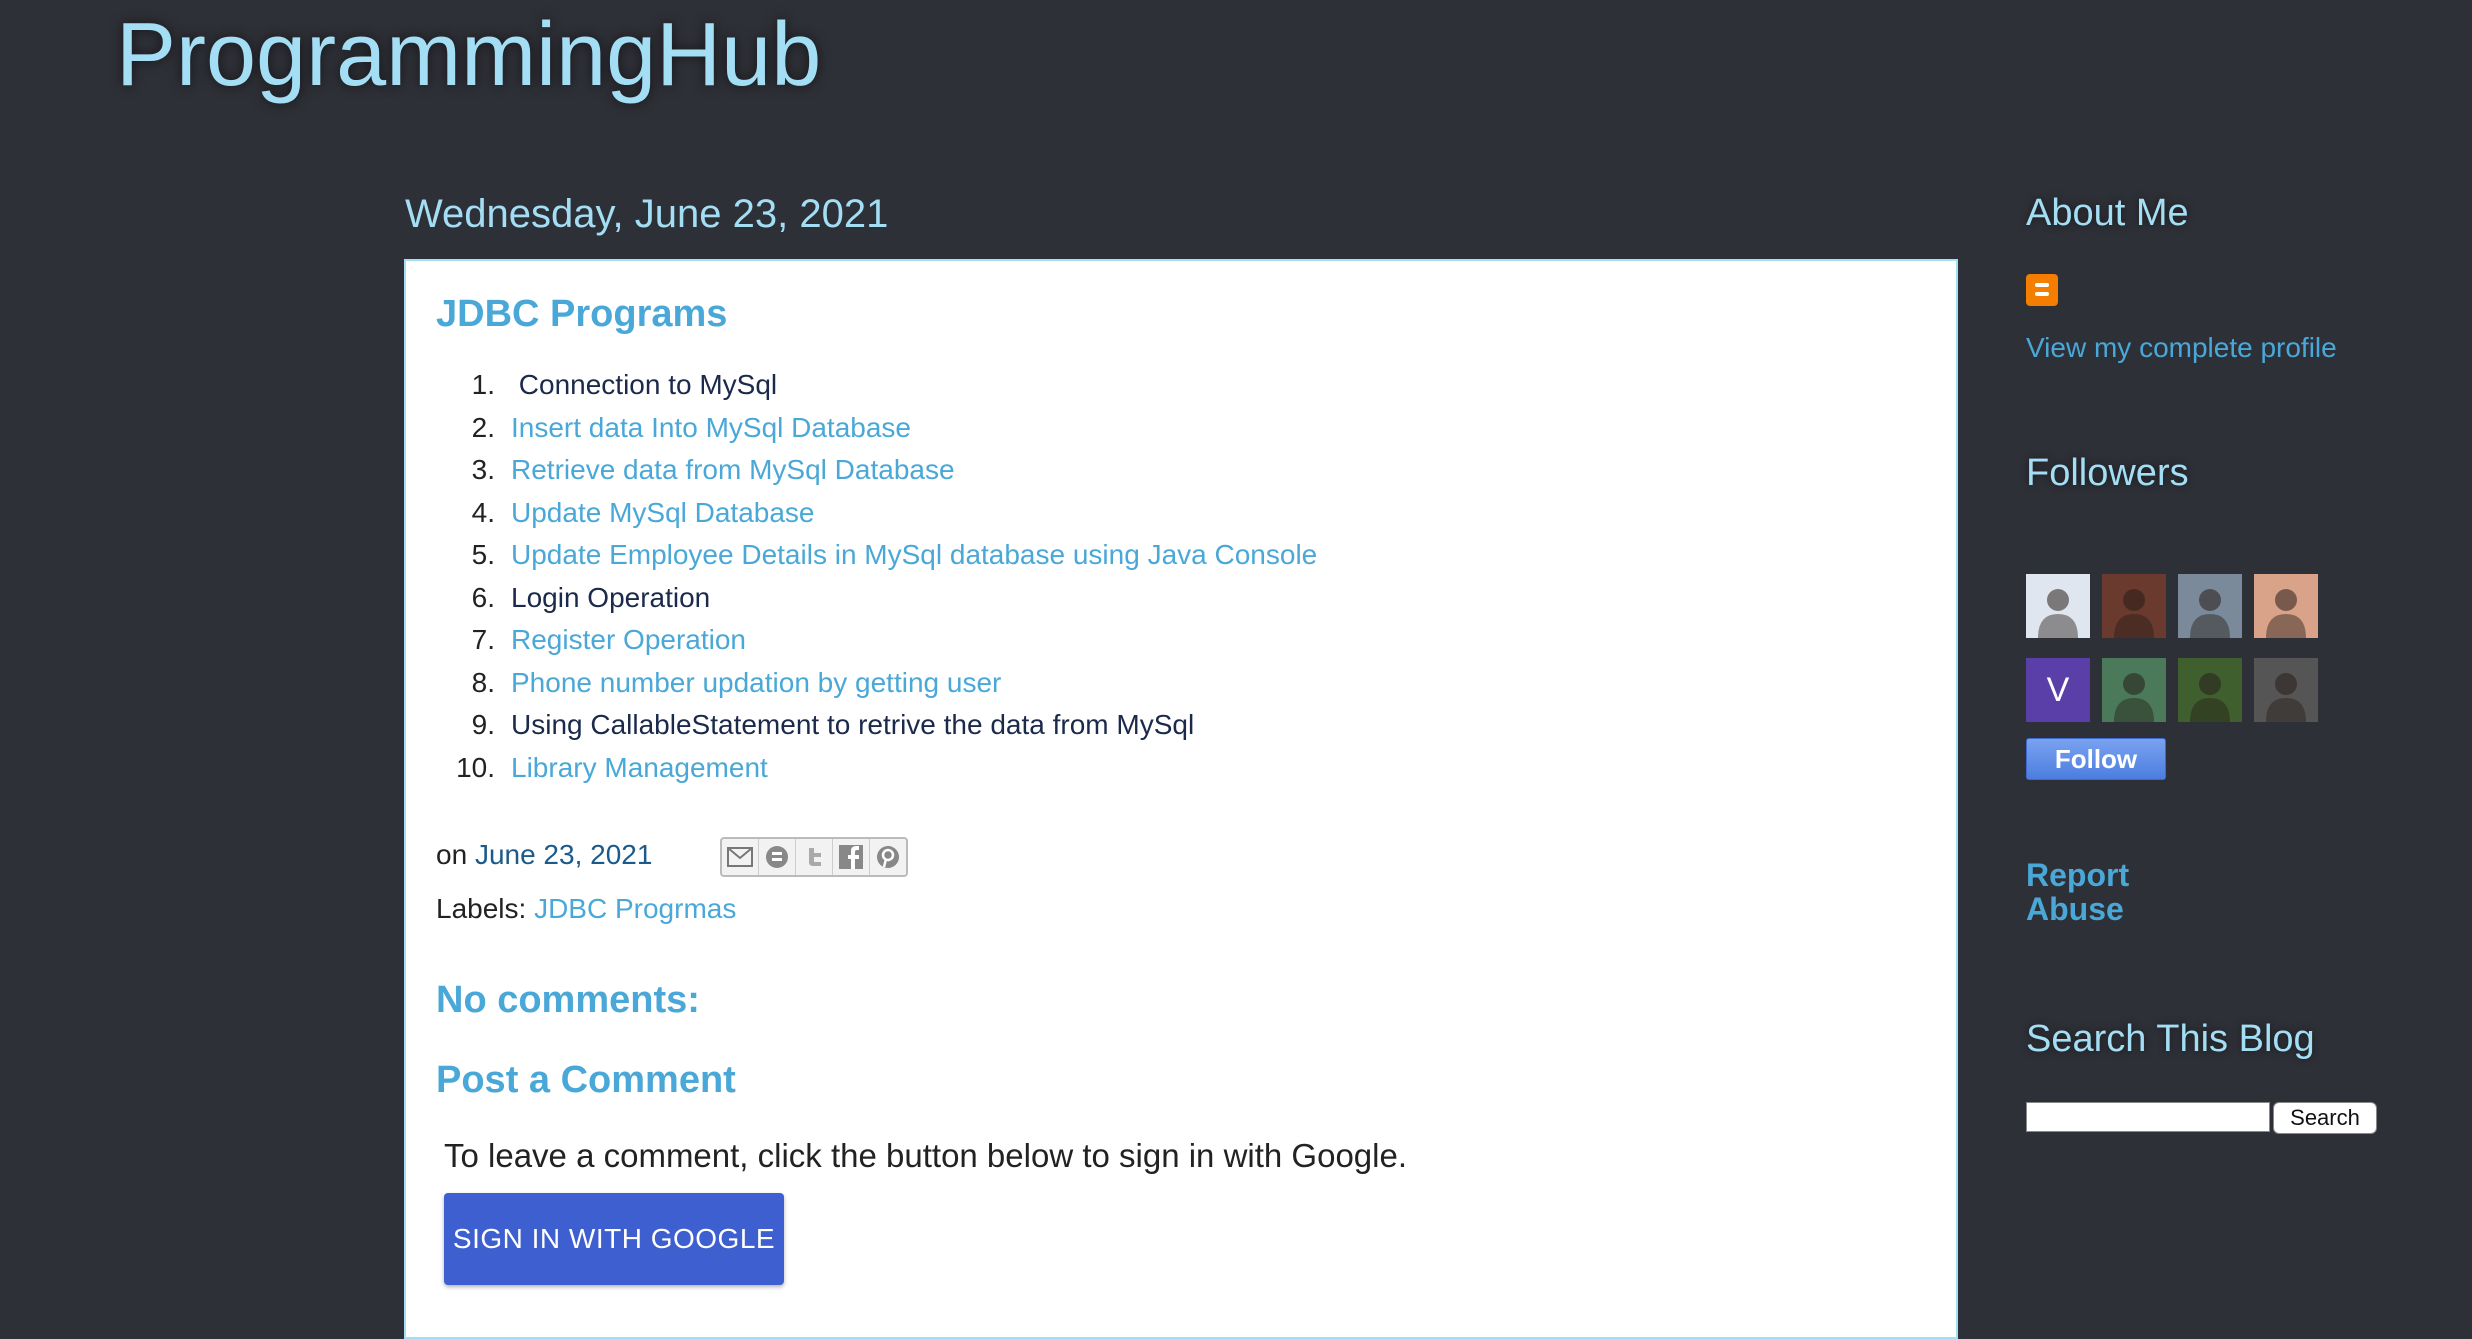 The height and width of the screenshot is (1339, 2472). I want to click on post-list-link: Insert data Into MySql Database, so click(711, 428).